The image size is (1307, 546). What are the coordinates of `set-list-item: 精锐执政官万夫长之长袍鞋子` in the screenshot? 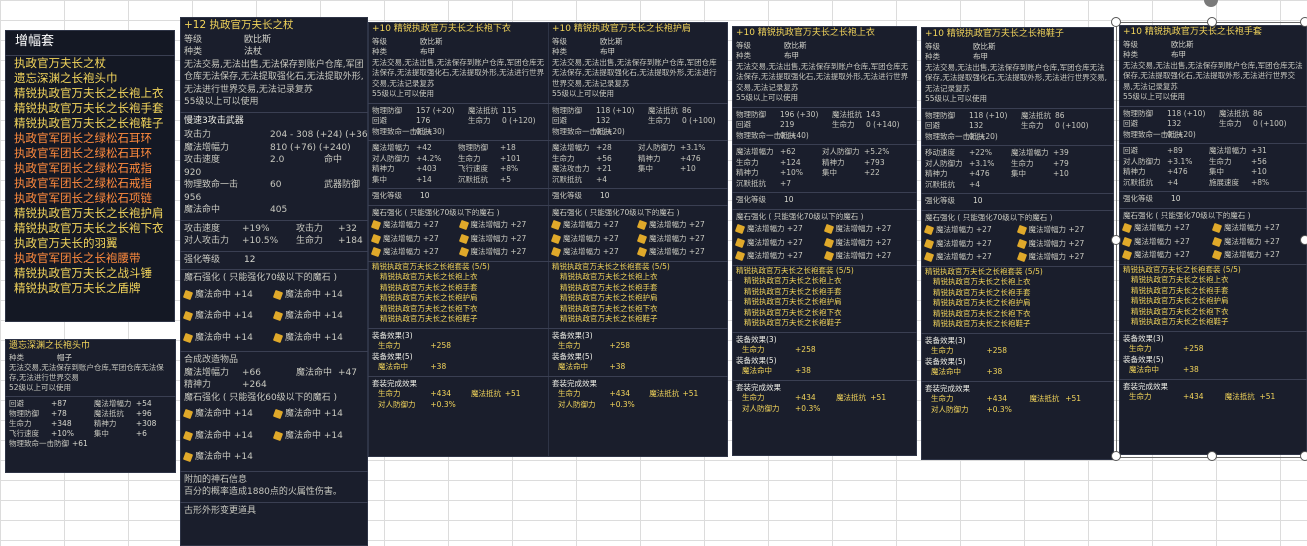 It's located at (90, 123).